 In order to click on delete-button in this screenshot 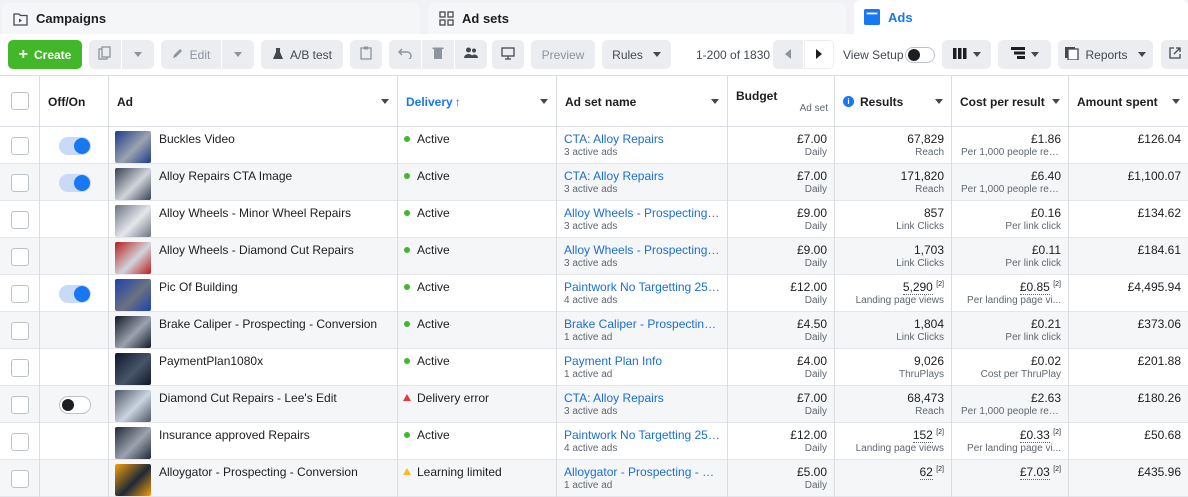, I will do `click(438, 54)`.